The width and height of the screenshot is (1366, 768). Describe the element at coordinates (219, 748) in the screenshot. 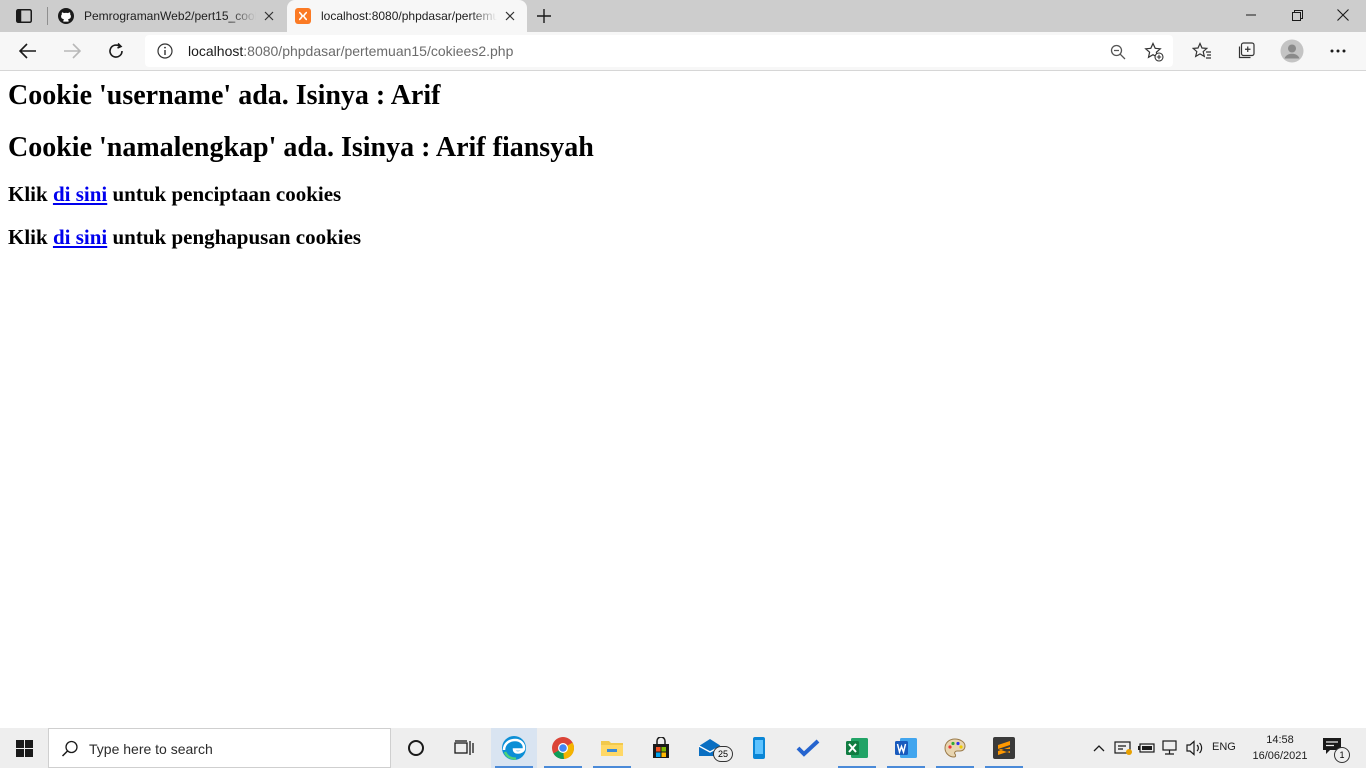

I see `taskbar-search-box: Type here to search` at that location.